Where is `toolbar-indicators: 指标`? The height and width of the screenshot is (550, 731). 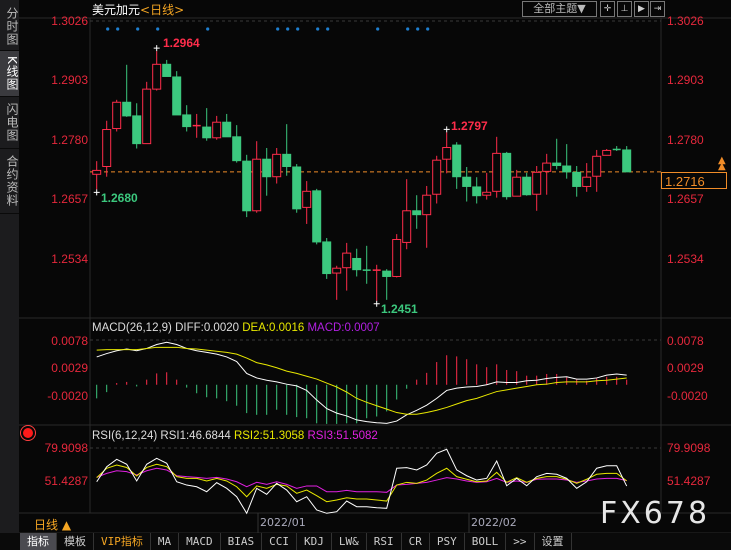
toolbar-indicators: 指标 is located at coordinates (38, 541).